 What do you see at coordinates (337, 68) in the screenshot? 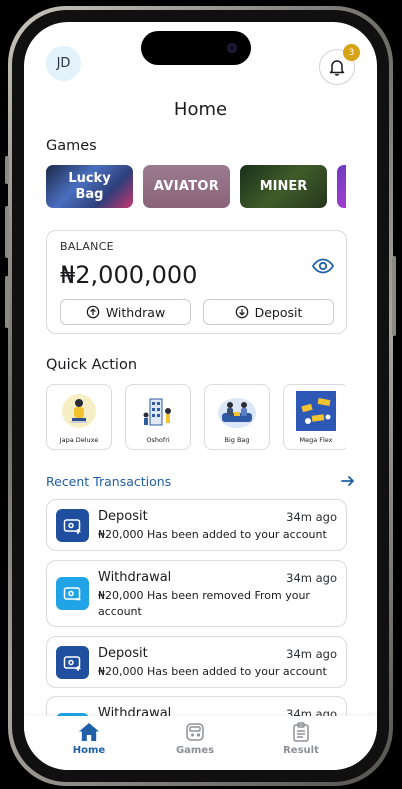
I see `bell-icon` at bounding box center [337, 68].